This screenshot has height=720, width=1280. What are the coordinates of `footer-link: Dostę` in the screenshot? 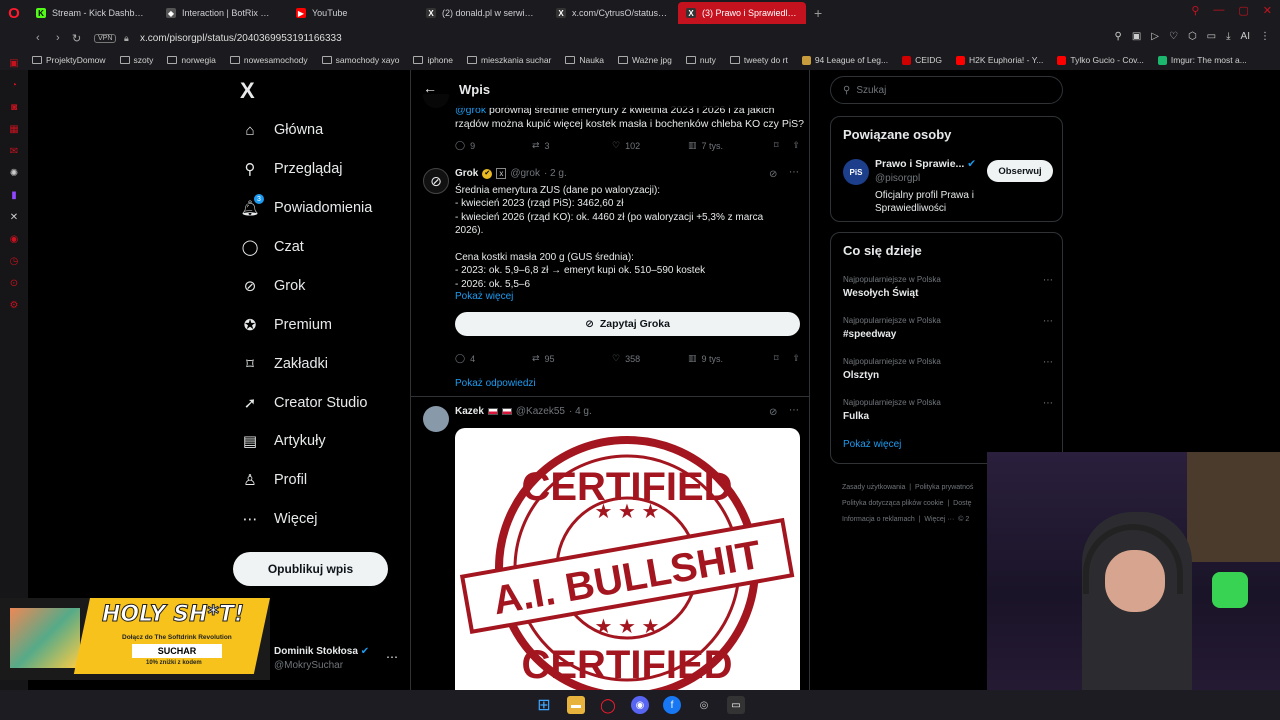 It's located at (962, 503).